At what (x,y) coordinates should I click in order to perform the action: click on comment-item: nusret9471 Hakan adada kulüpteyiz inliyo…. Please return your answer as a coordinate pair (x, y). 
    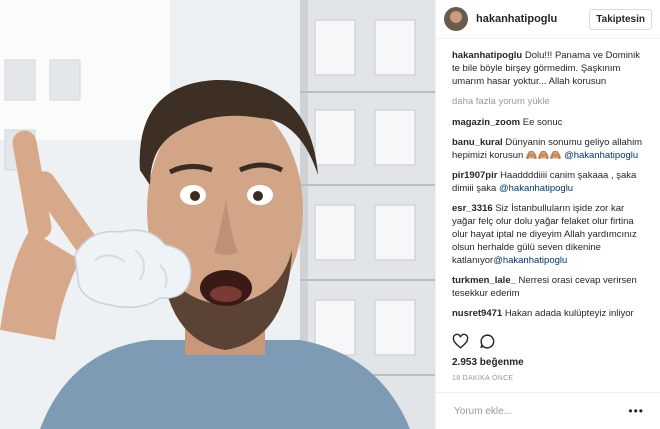
    Looking at the image, I should click on (551, 313).